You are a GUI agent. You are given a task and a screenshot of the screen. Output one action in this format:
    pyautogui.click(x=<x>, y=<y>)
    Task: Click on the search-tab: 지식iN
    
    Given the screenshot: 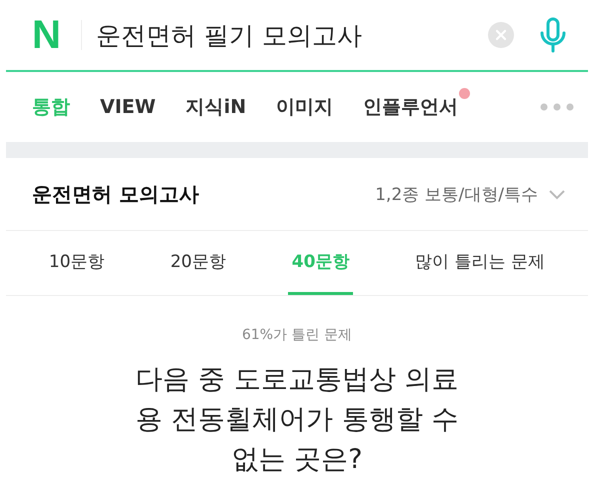 What is the action you would take?
    pyautogui.click(x=216, y=107)
    